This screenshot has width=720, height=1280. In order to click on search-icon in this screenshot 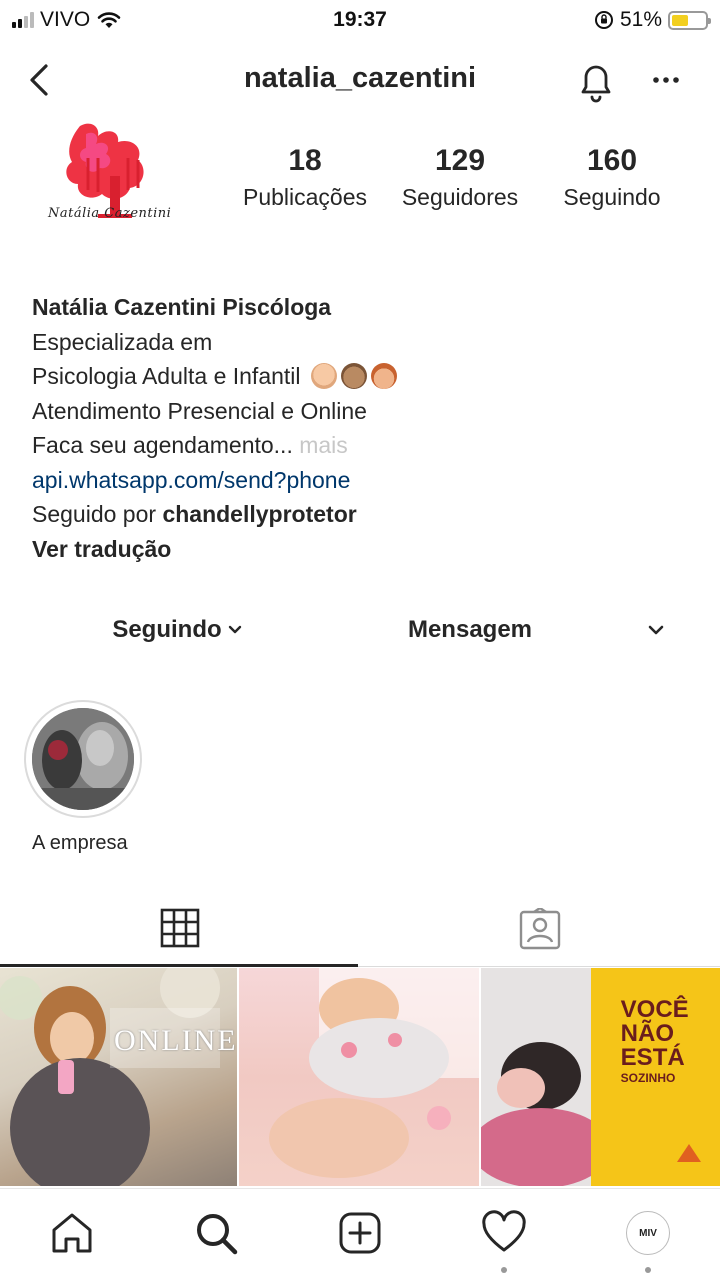, I will do `click(217, 1234)`.